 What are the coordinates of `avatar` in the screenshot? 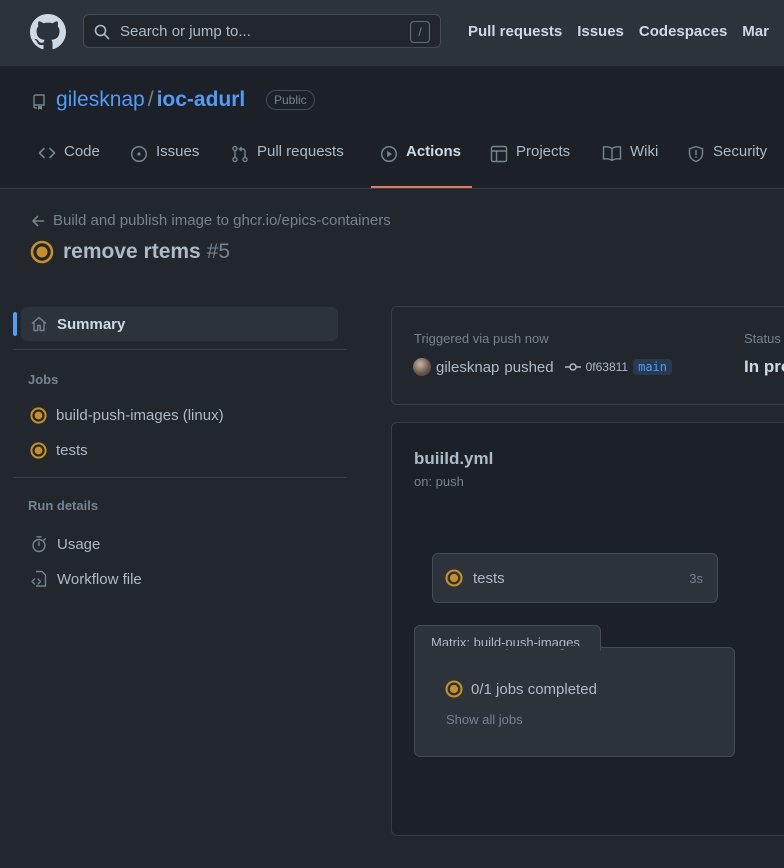 It's located at (422, 367).